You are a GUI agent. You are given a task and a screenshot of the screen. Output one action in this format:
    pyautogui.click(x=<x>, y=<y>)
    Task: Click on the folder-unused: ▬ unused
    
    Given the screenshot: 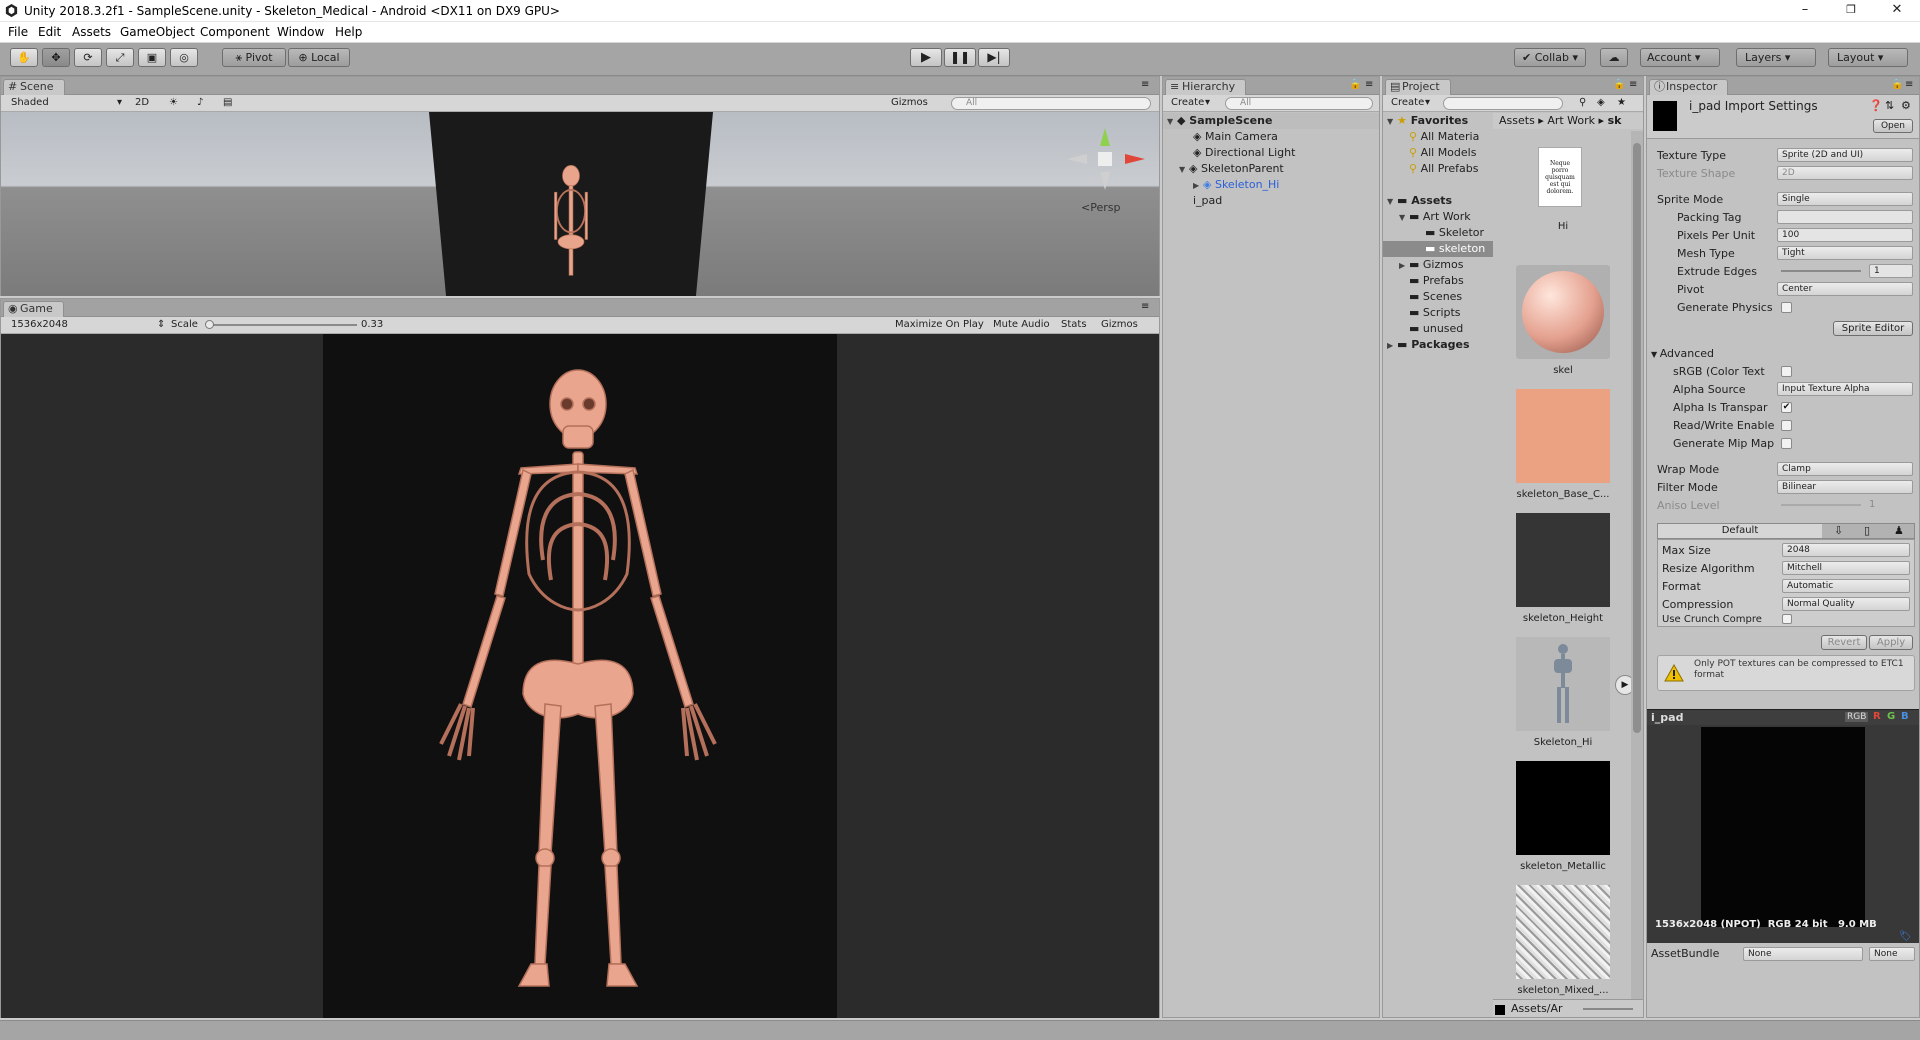 What is the action you would take?
    pyautogui.click(x=1438, y=329)
    